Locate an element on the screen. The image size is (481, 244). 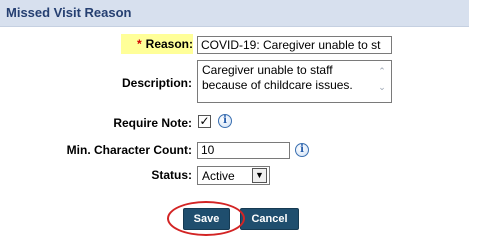
reason-label-text: Reason: is located at coordinates (169, 44).